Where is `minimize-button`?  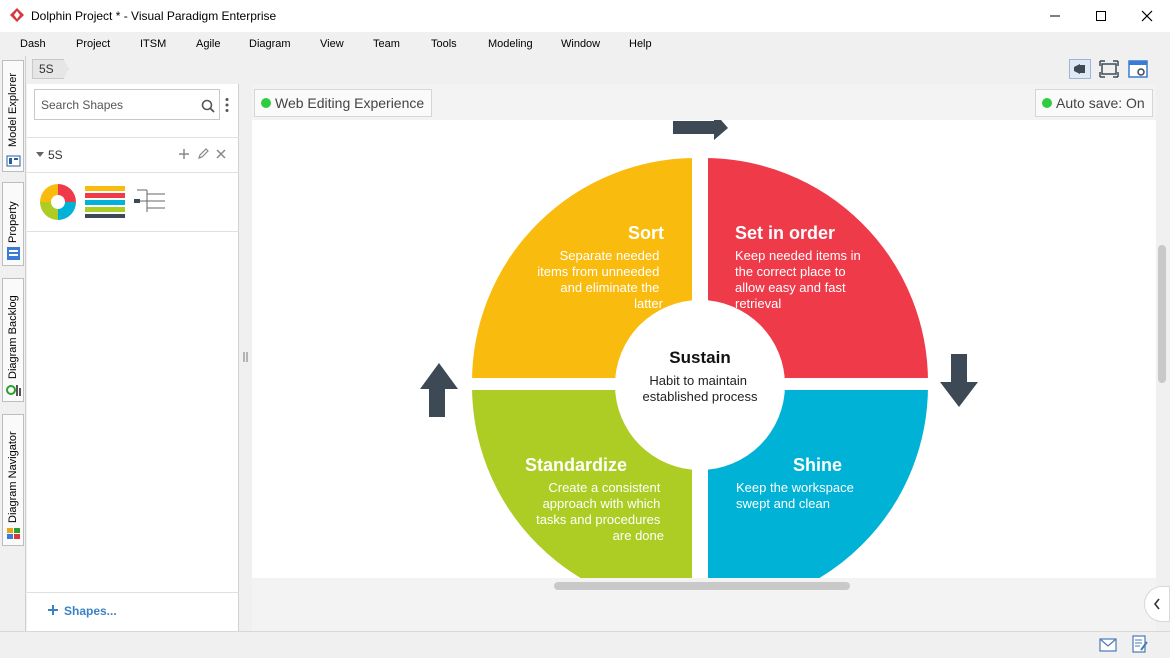 minimize-button is located at coordinates (1055, 16).